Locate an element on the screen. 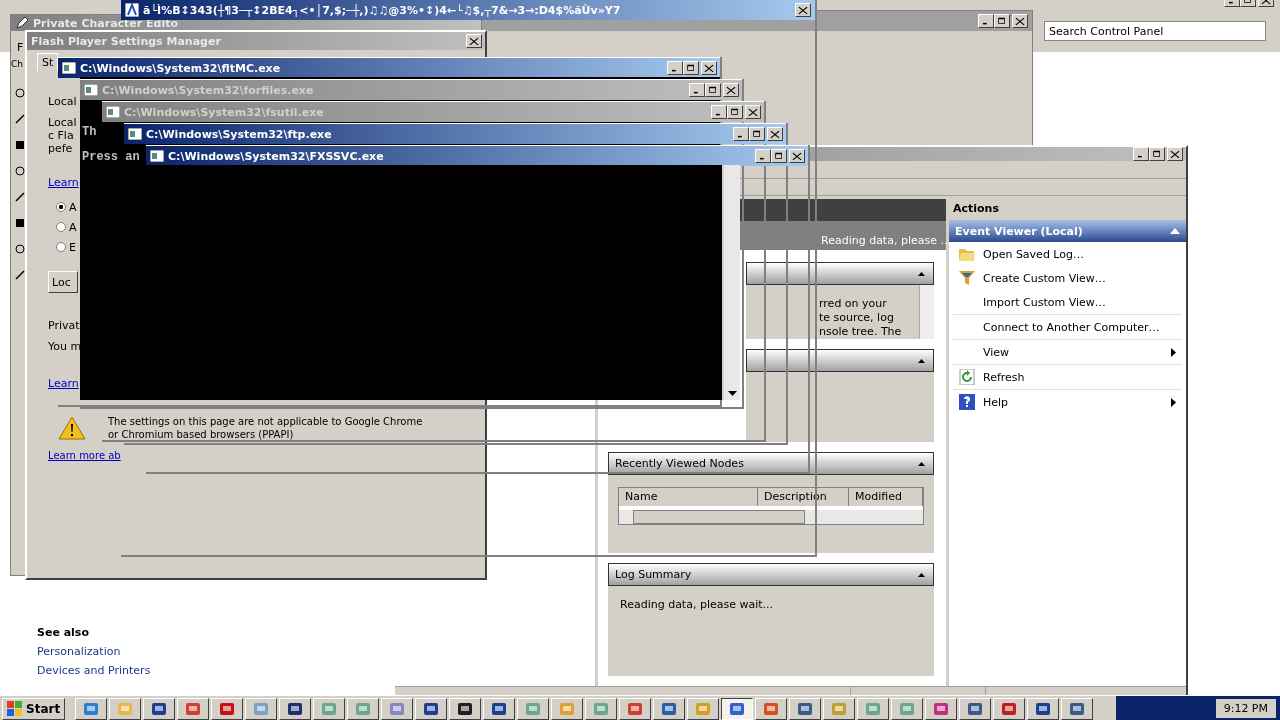  console-title-bar: C:\Windows\System32\ftp.exe is located at coordinates (455, 133).